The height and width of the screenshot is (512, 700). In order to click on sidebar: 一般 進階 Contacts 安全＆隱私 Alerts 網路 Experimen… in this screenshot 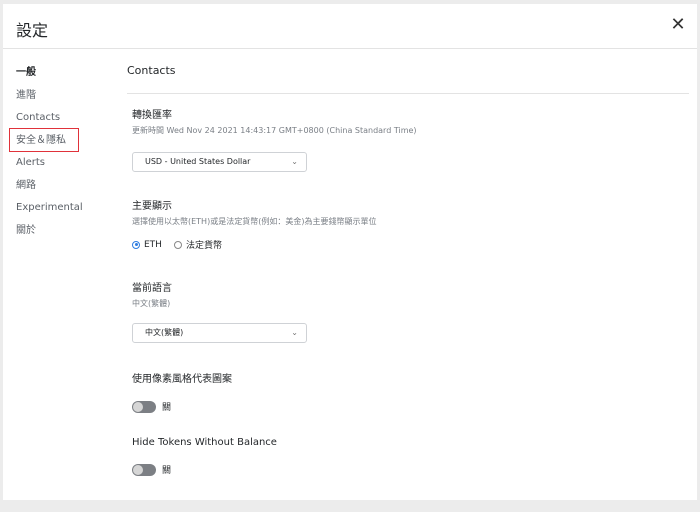, I will do `click(66, 152)`.